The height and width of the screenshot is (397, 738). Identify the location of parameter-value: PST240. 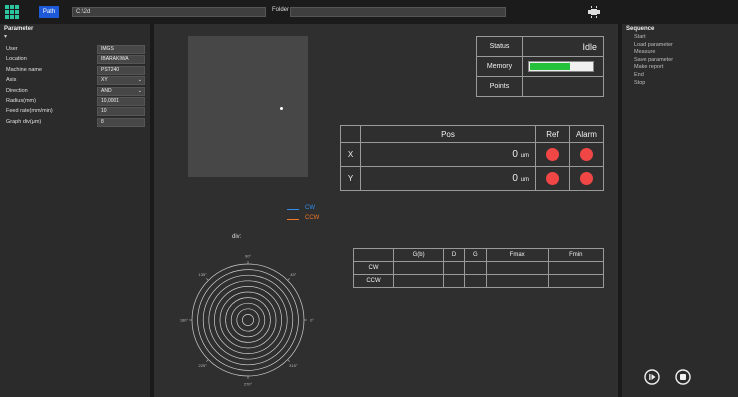
(110, 69).